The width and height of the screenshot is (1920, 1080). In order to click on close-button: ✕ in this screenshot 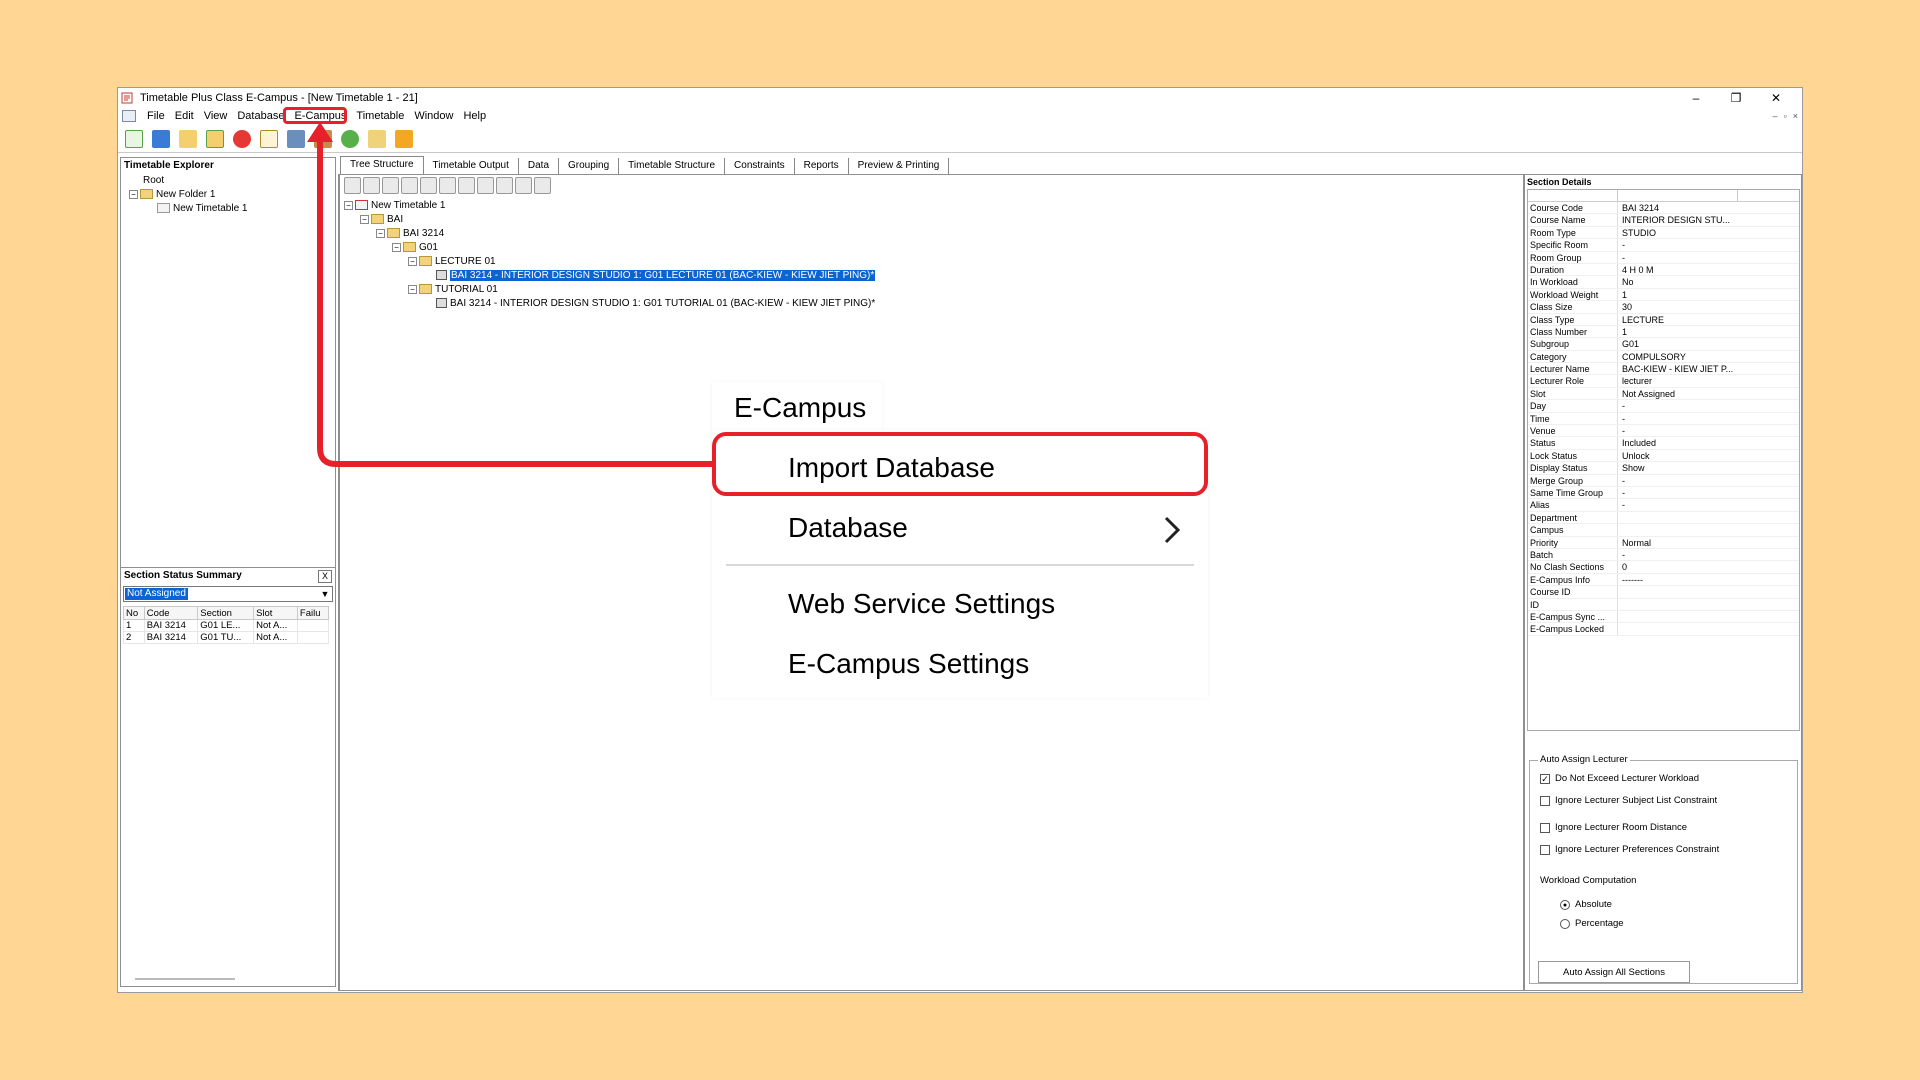, I will do `click(1776, 98)`.